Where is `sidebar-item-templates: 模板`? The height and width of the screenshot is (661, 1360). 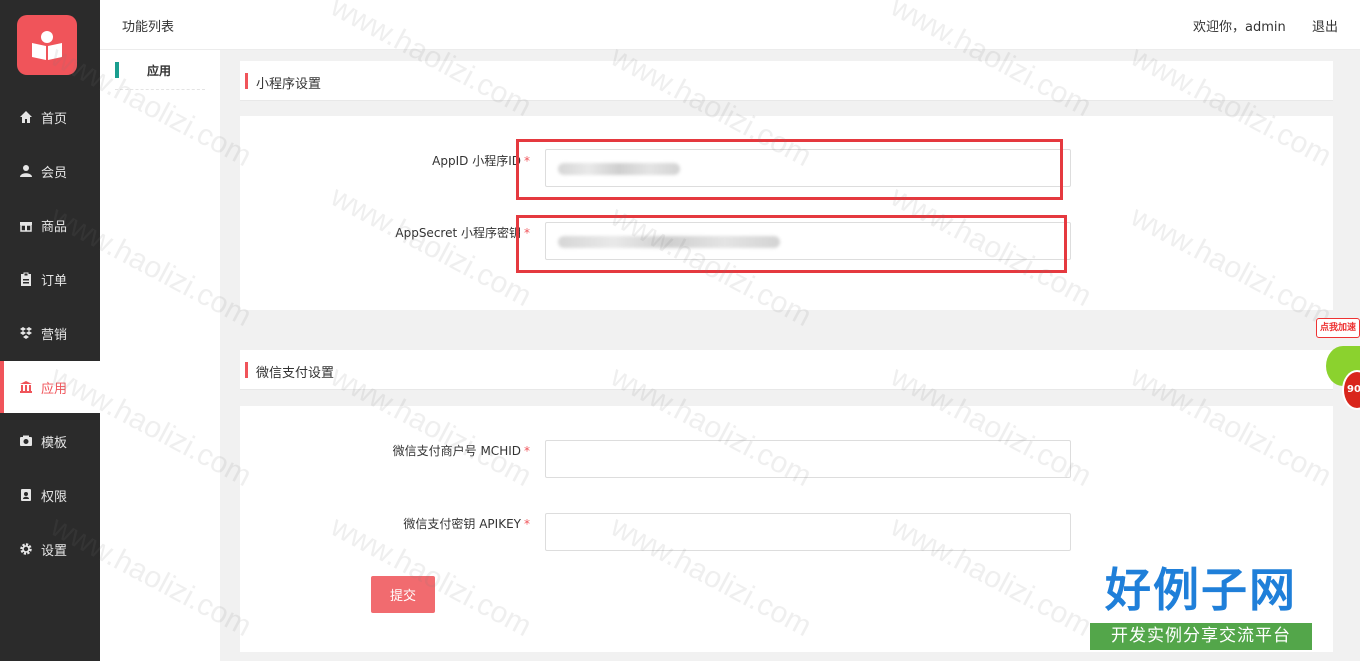
sidebar-item-templates: 模板 is located at coordinates (50, 441).